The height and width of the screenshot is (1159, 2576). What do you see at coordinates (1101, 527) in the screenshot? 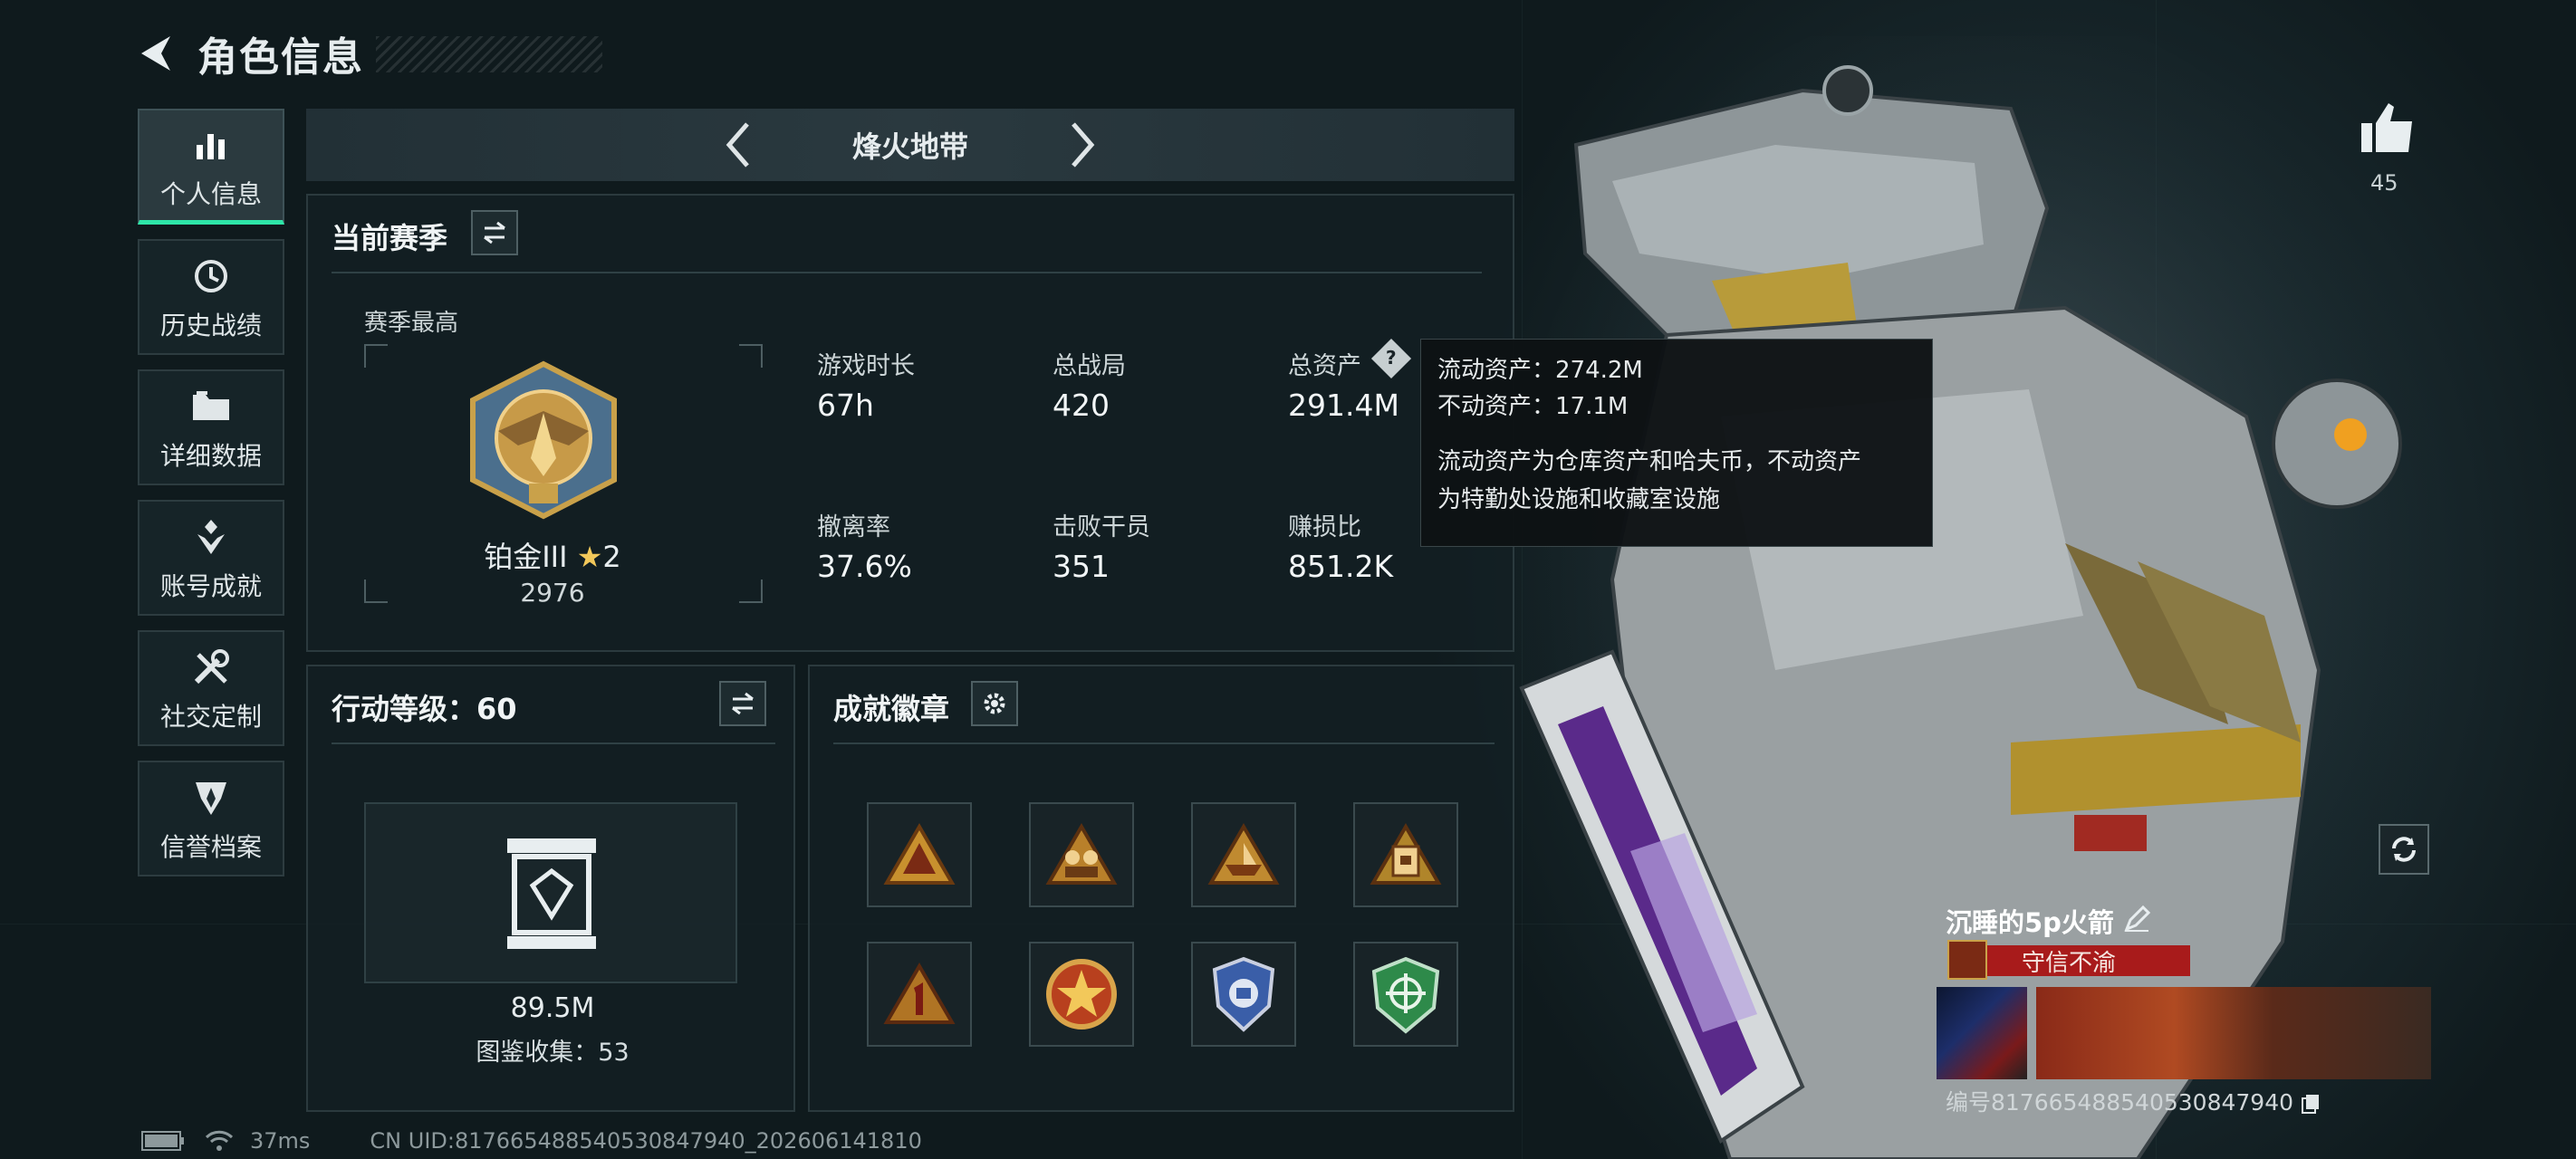
I see `stat-label-kills: 击败干员` at bounding box center [1101, 527].